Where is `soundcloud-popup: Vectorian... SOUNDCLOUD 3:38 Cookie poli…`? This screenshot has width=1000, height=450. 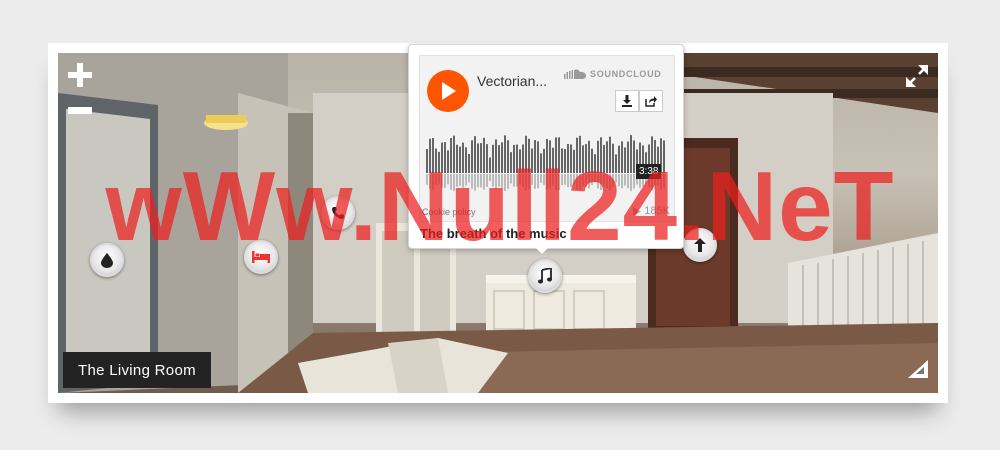
soundcloud-popup: Vectorian... SOUNDCLOUD 3:38 Cookie poli… is located at coordinates (546, 146).